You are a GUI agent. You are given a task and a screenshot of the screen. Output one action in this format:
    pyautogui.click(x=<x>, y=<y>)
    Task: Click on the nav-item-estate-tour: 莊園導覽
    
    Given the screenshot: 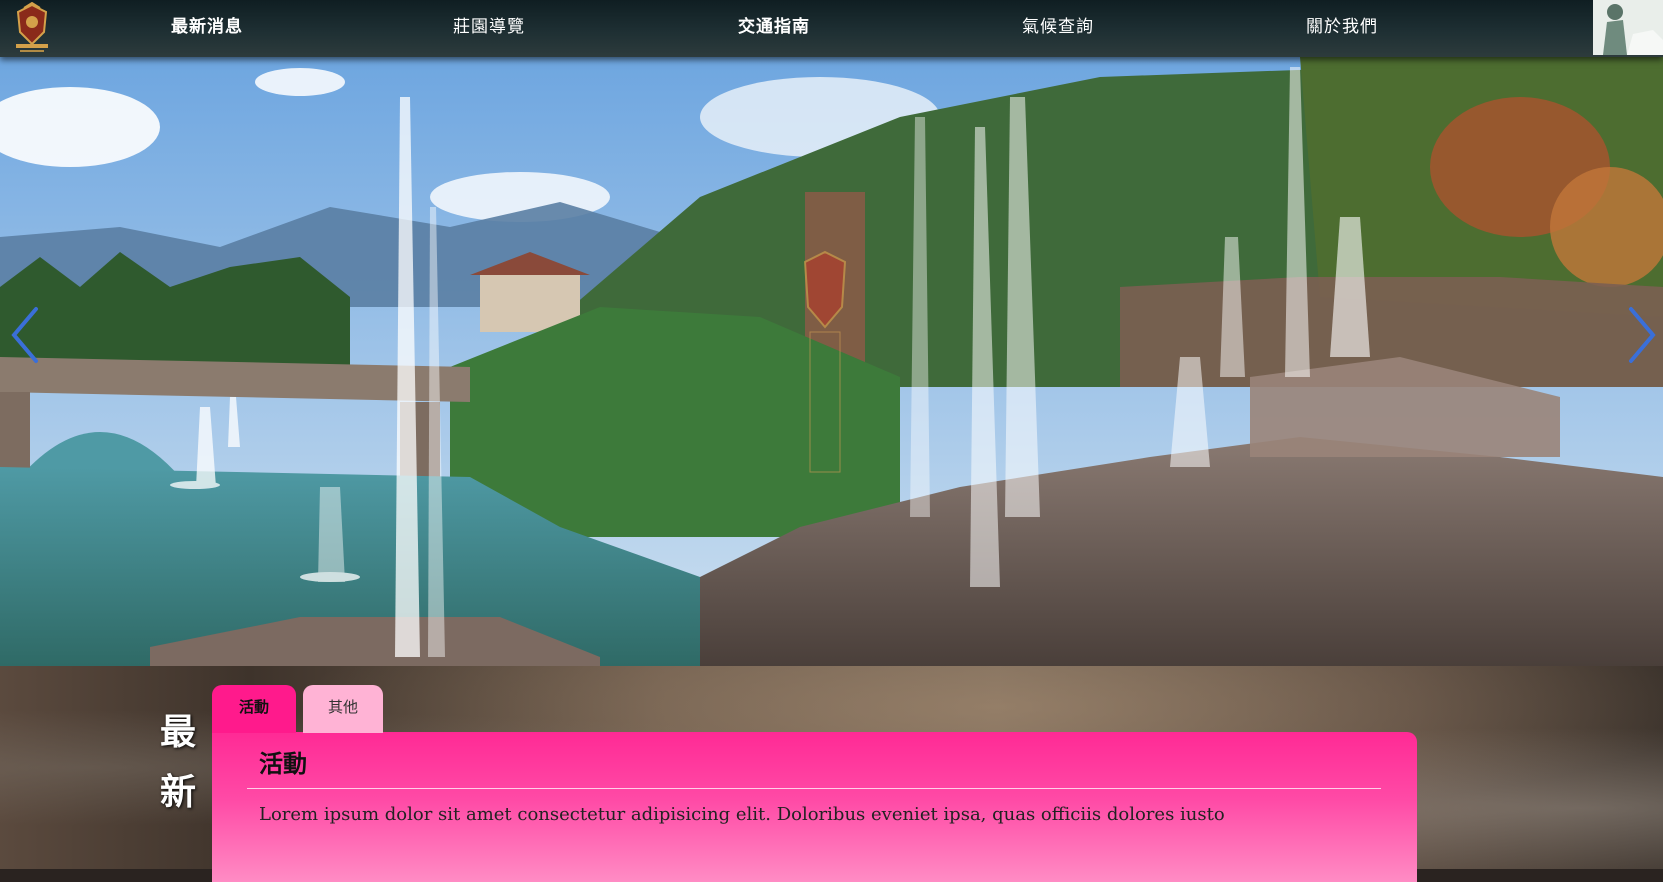 What is the action you would take?
    pyautogui.click(x=489, y=27)
    